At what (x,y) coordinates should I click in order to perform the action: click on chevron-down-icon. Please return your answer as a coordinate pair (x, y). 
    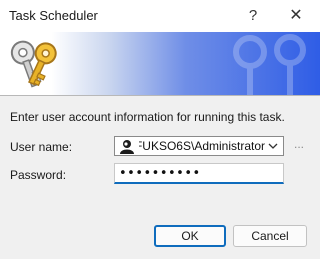
    Looking at the image, I should click on (273, 146).